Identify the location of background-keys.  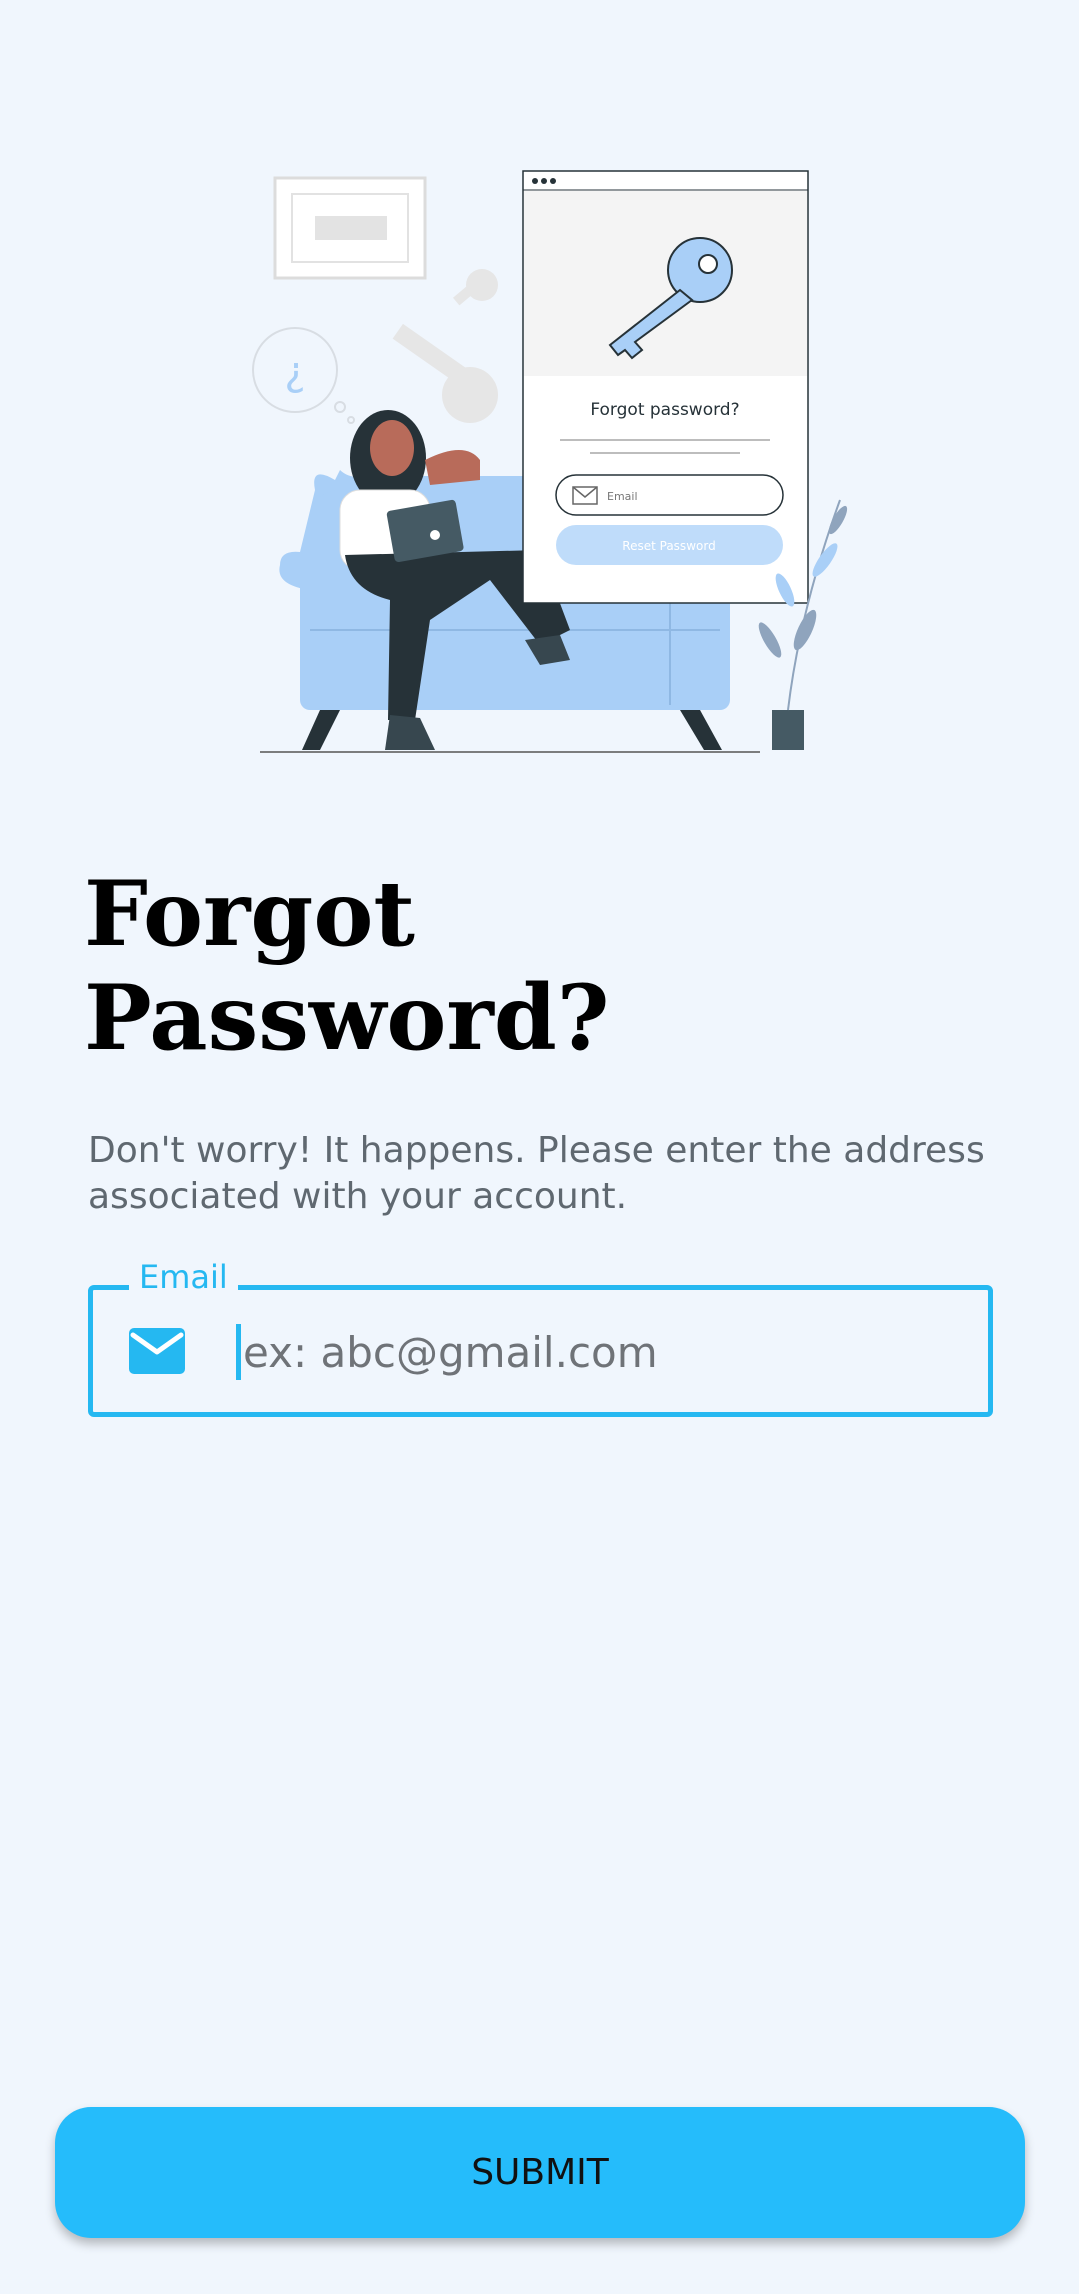
(445, 346).